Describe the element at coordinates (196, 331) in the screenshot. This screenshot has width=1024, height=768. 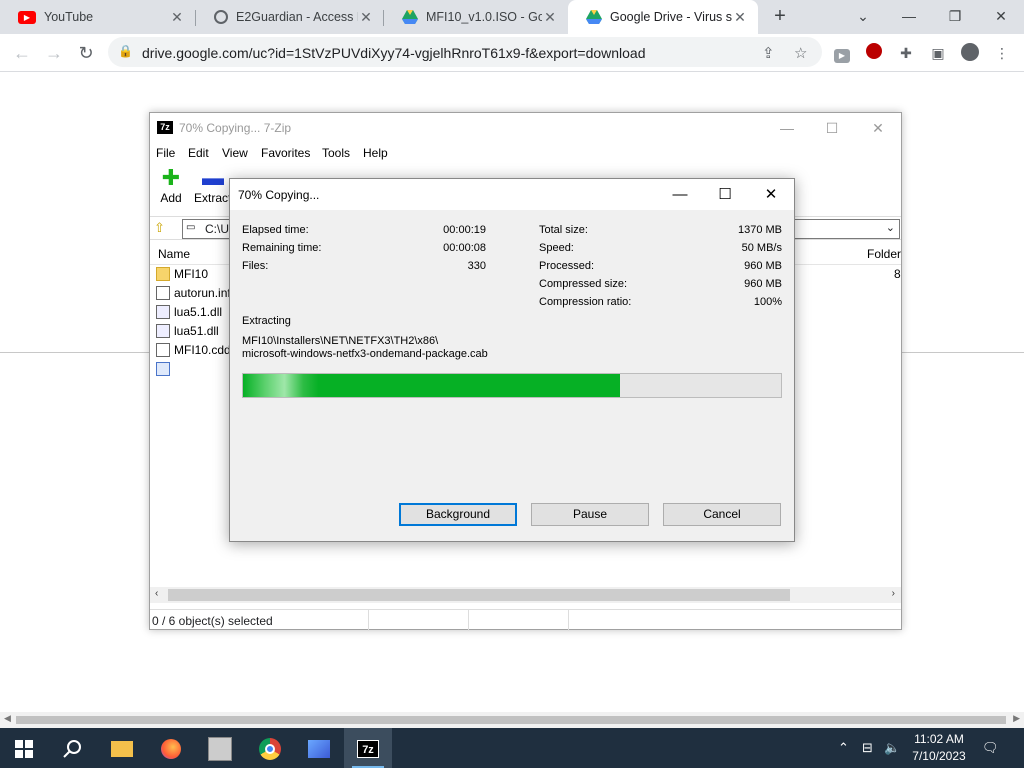
I see `file-name: lua51.dll` at that location.